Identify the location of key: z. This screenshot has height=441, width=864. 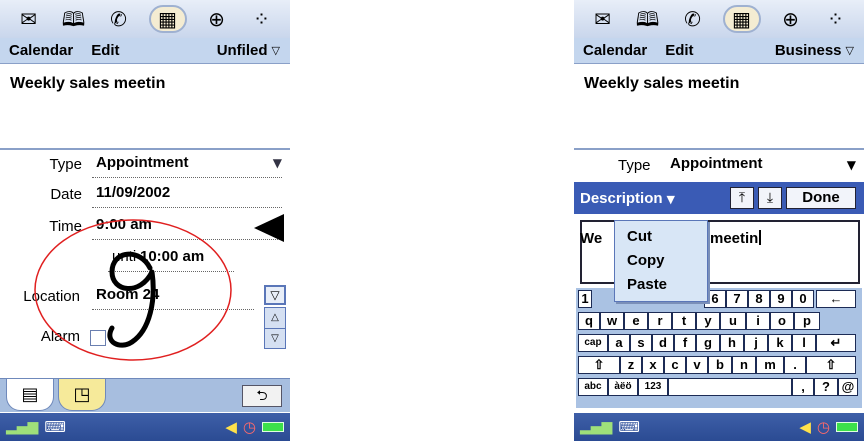
(631, 365).